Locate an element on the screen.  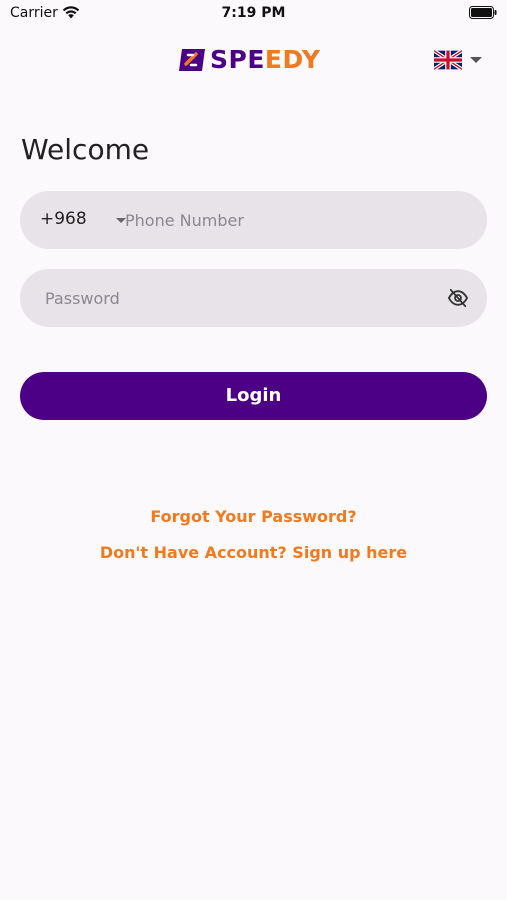
country-code-selector: +968 is located at coordinates (63, 219).